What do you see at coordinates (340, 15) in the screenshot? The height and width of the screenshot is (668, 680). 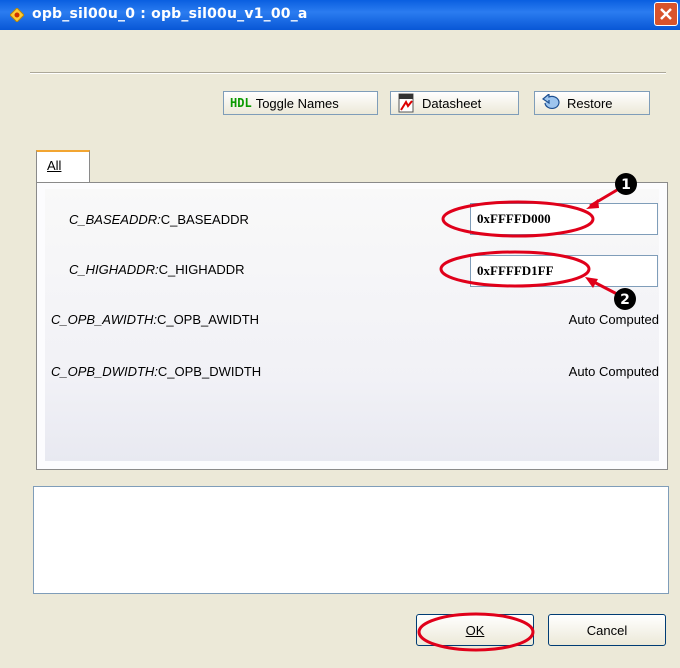 I see `title-bar: opb_sil00u_0 : opb_sil00u_v1_00_a` at bounding box center [340, 15].